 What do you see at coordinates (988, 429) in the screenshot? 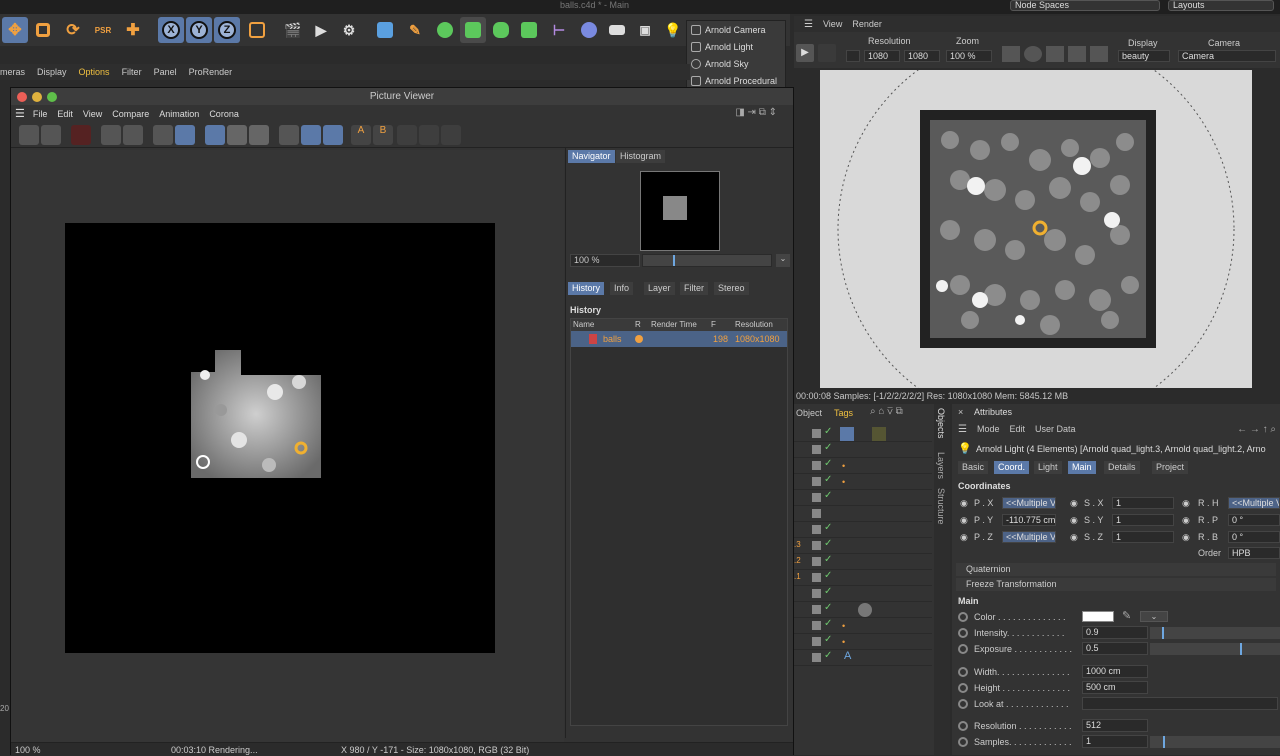
I see `attr-menu-mode: Mode` at bounding box center [988, 429].